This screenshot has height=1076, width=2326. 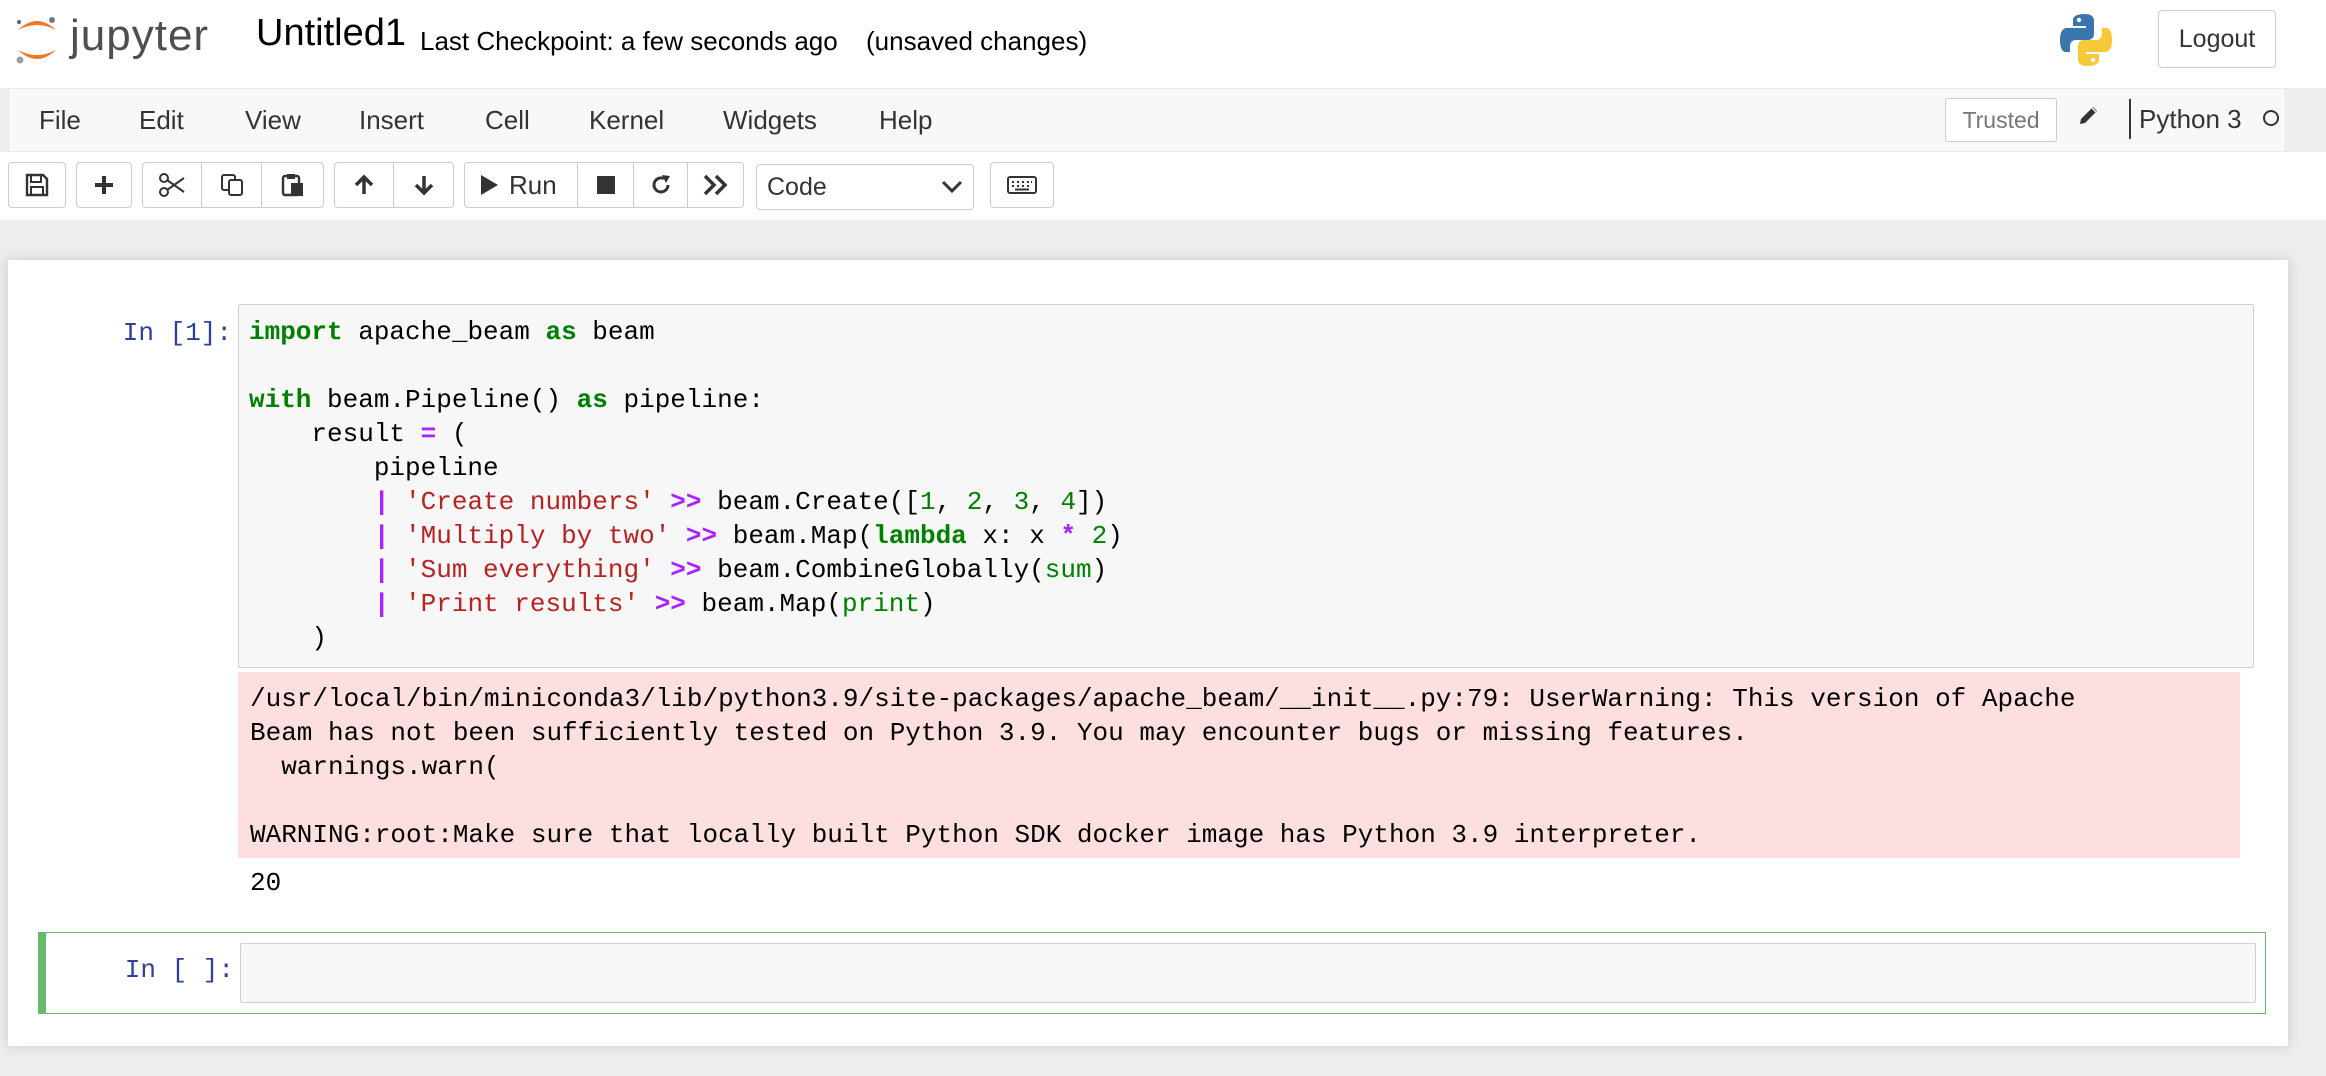 I want to click on copy-icon, so click(x=231, y=185).